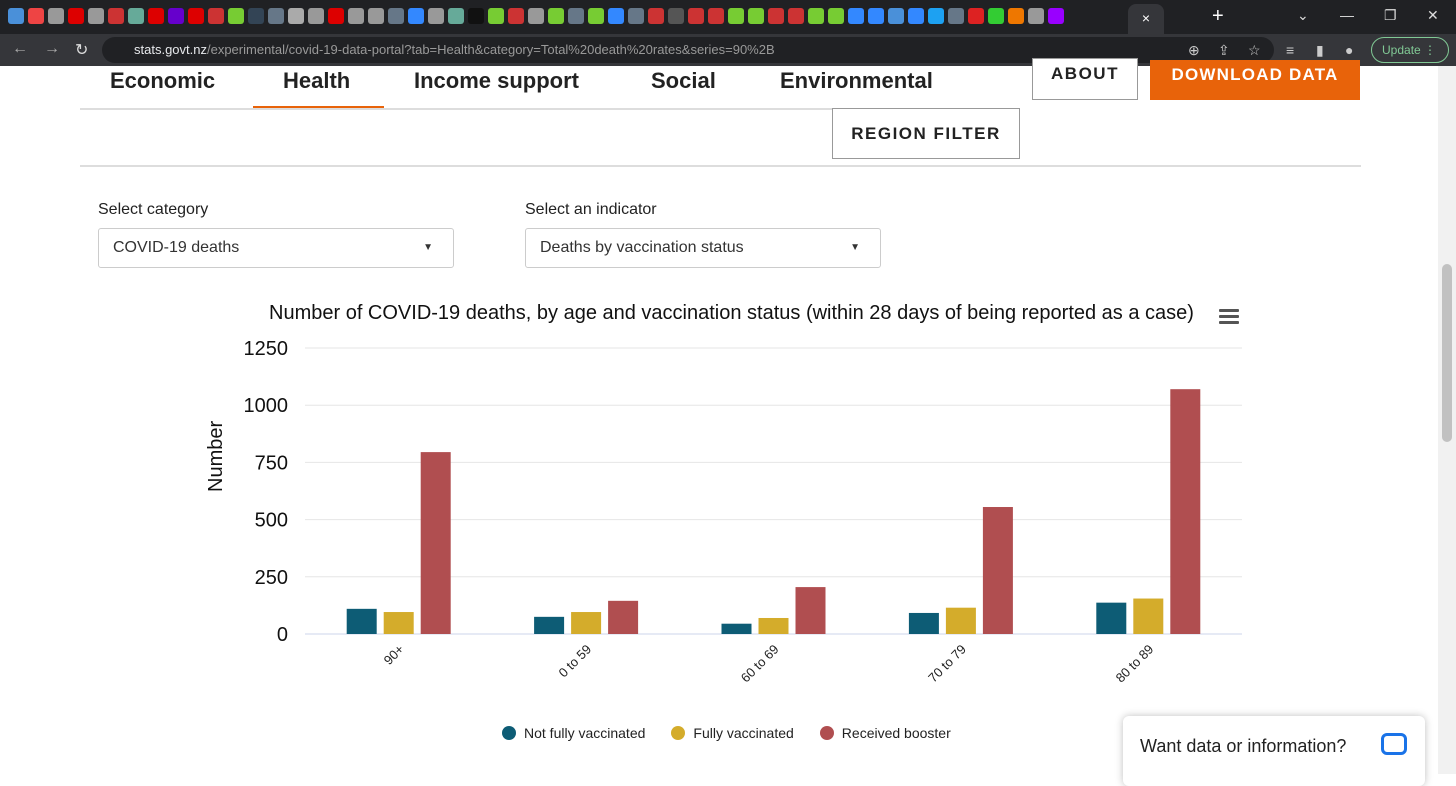  I want to click on x-tick-label: 90+, so click(394, 655).